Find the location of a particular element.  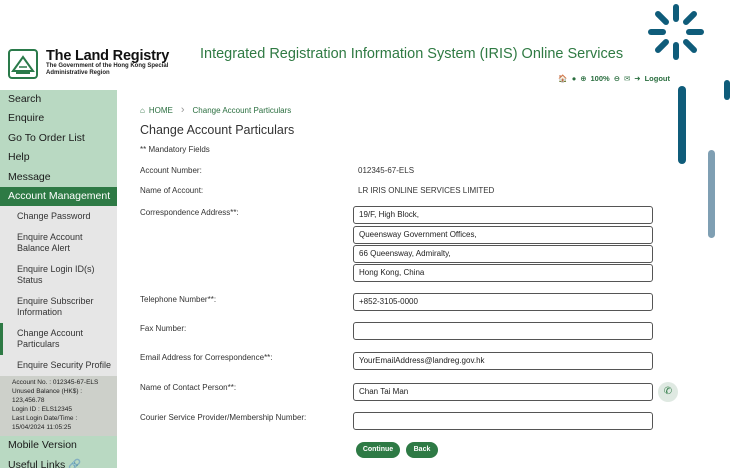

email-label: Email Address for Correspondence**: is located at coordinates (206, 357).